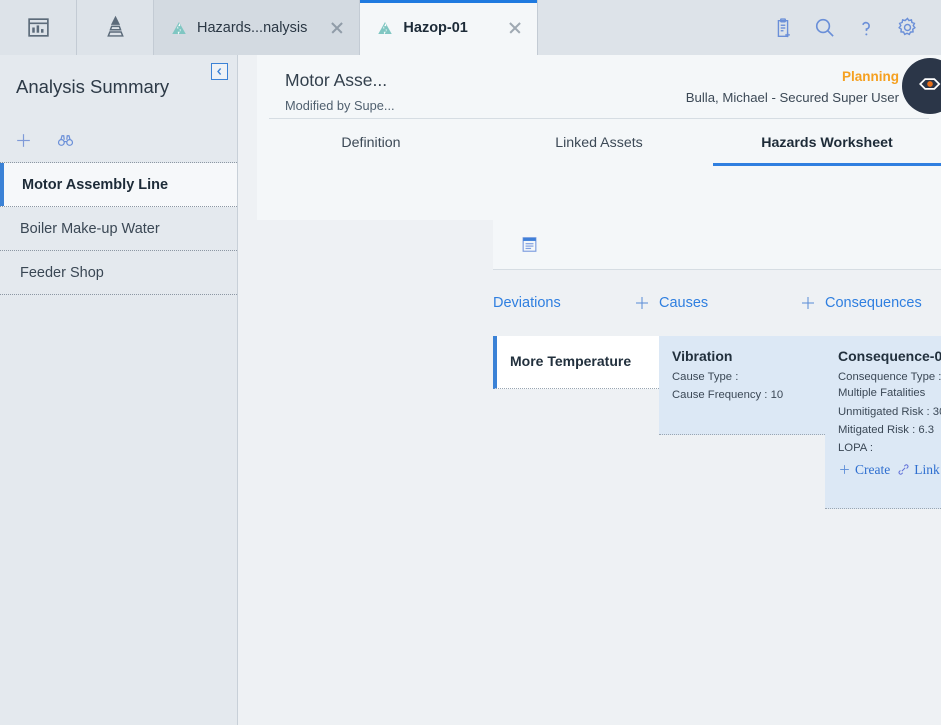 This screenshot has height=725, width=941. What do you see at coordinates (705, 376) in the screenshot?
I see `card-detail: Cause Type :` at bounding box center [705, 376].